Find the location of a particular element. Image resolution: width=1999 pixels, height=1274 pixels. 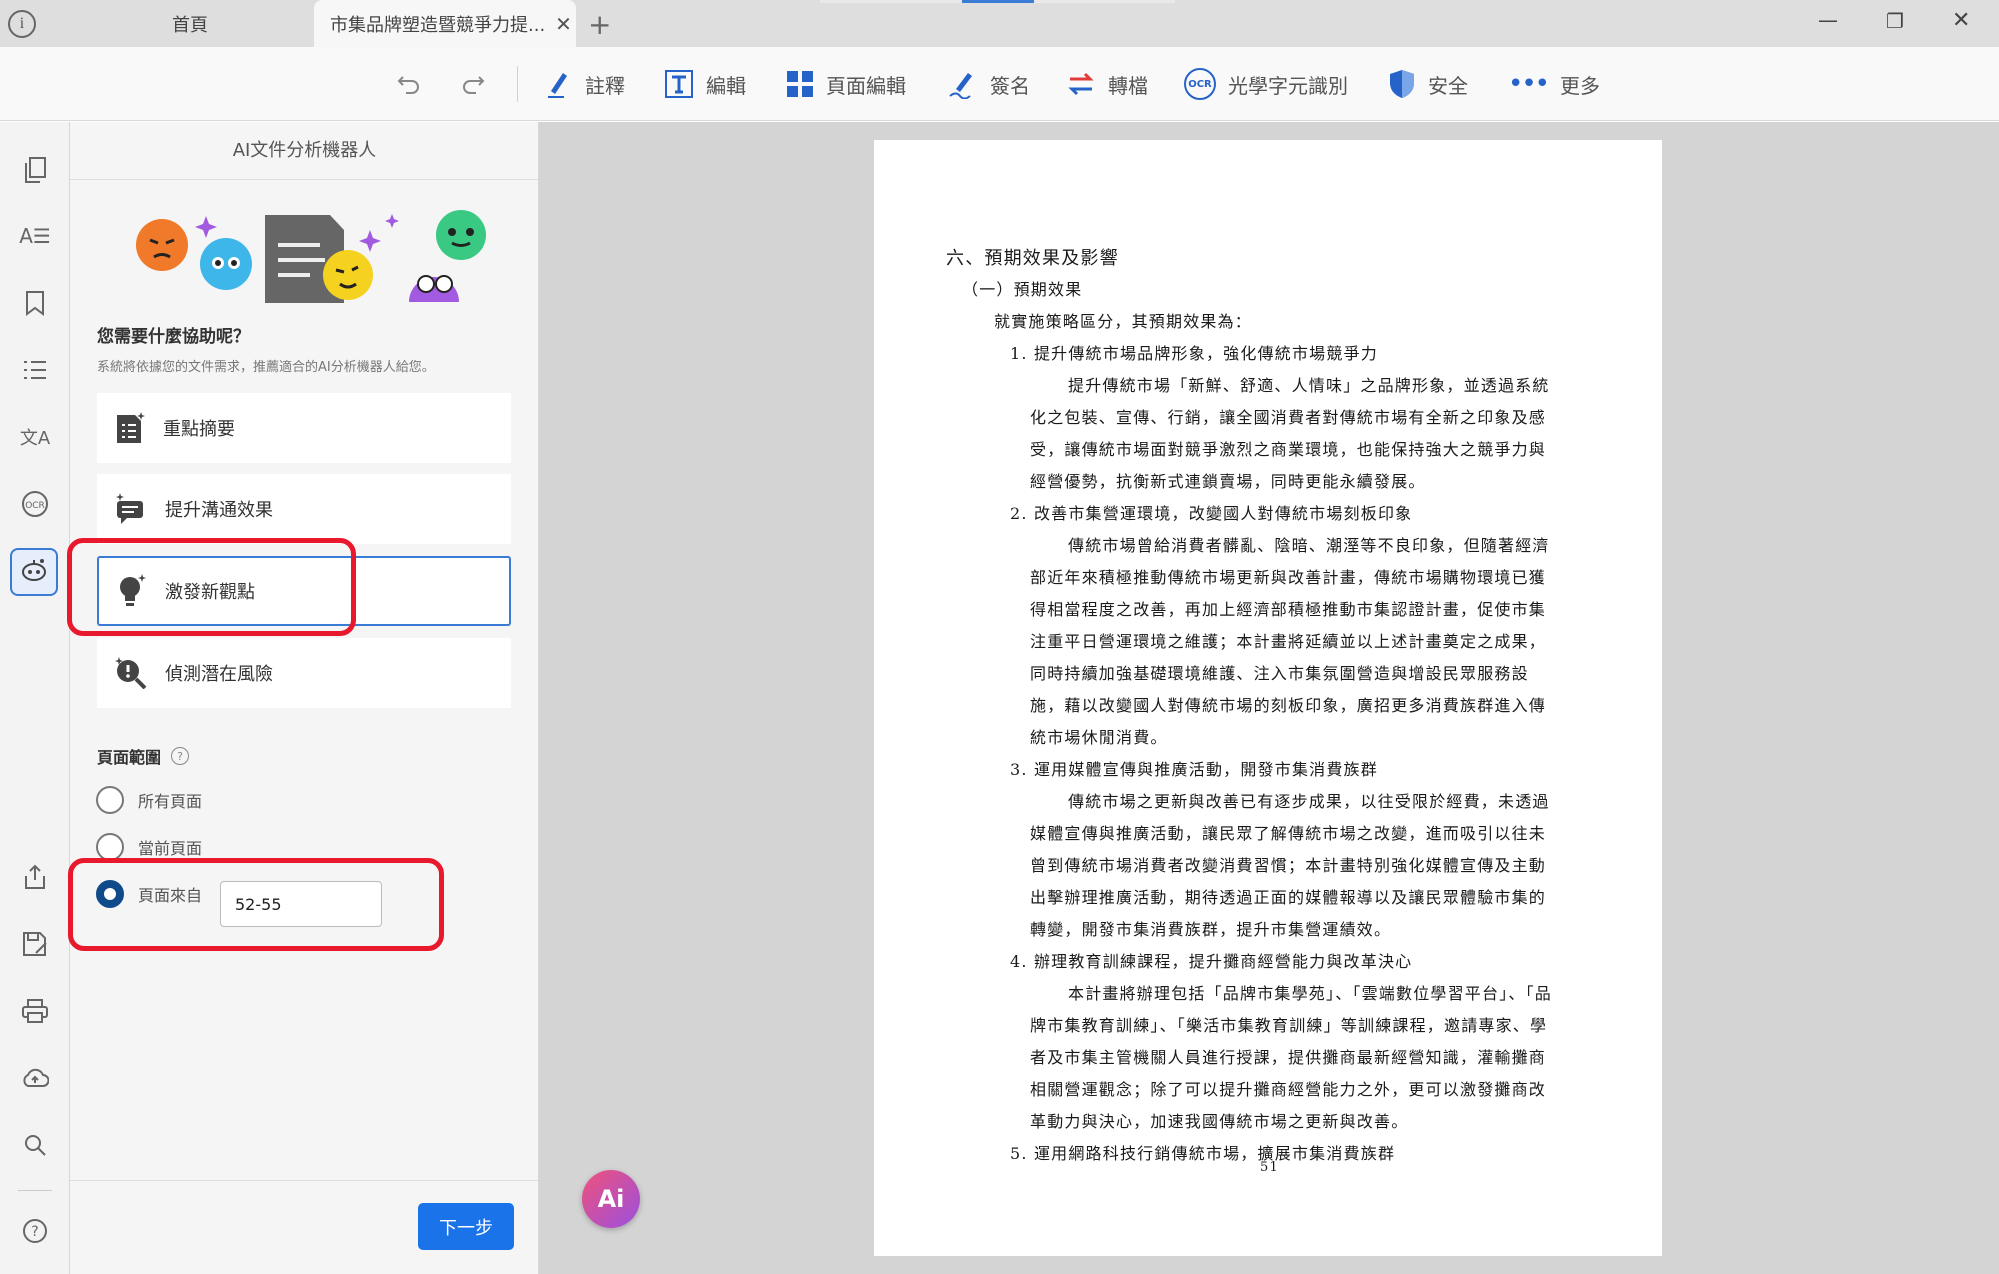

radio-current-page: 當前頁面 is located at coordinates (149, 847).